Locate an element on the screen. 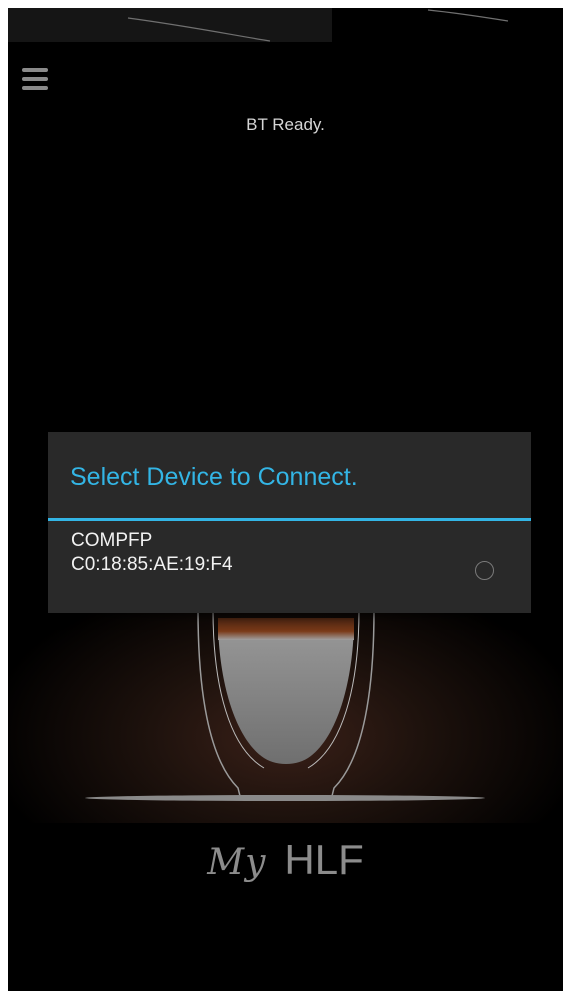 This screenshot has width=563, height=999. menu-button is located at coordinates (36, 81).